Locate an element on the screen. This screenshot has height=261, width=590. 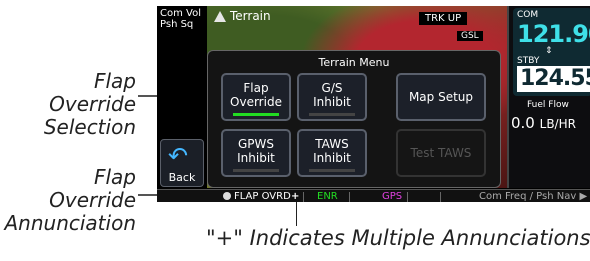
trk-up-orientation: TRK UP is located at coordinates (443, 18).